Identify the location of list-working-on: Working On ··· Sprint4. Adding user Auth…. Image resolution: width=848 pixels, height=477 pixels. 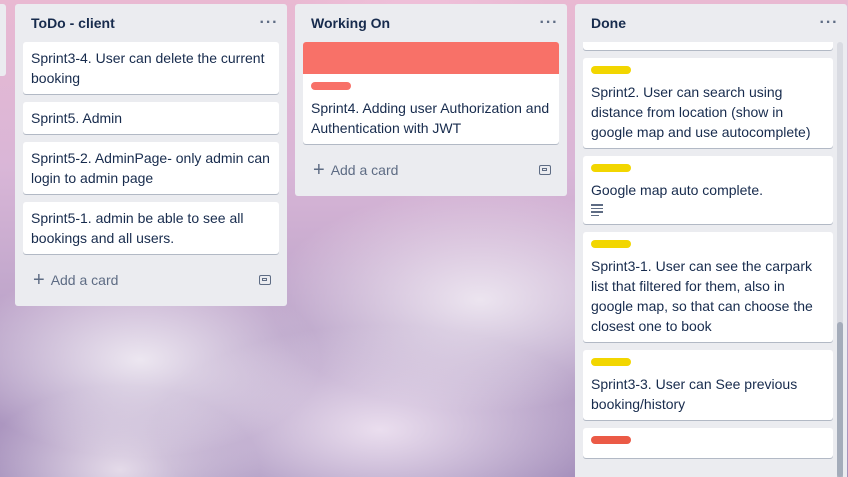
(431, 100).